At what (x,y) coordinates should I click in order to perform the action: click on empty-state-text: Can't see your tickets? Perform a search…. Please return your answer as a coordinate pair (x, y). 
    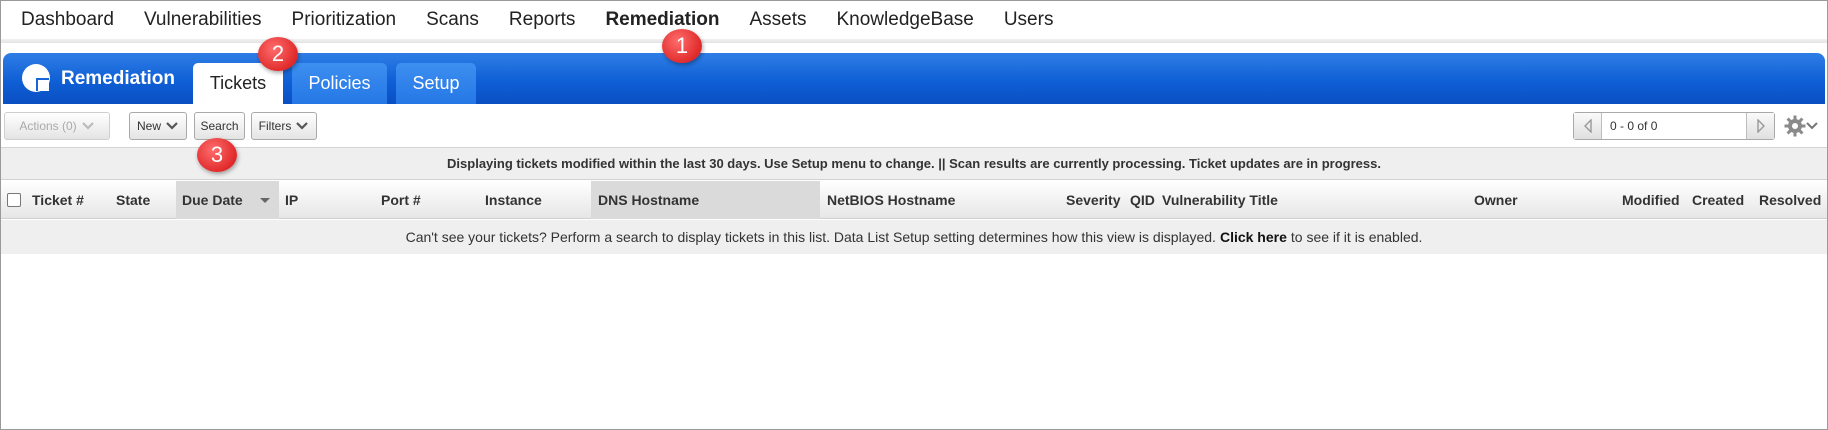
    Looking at the image, I should click on (810, 237).